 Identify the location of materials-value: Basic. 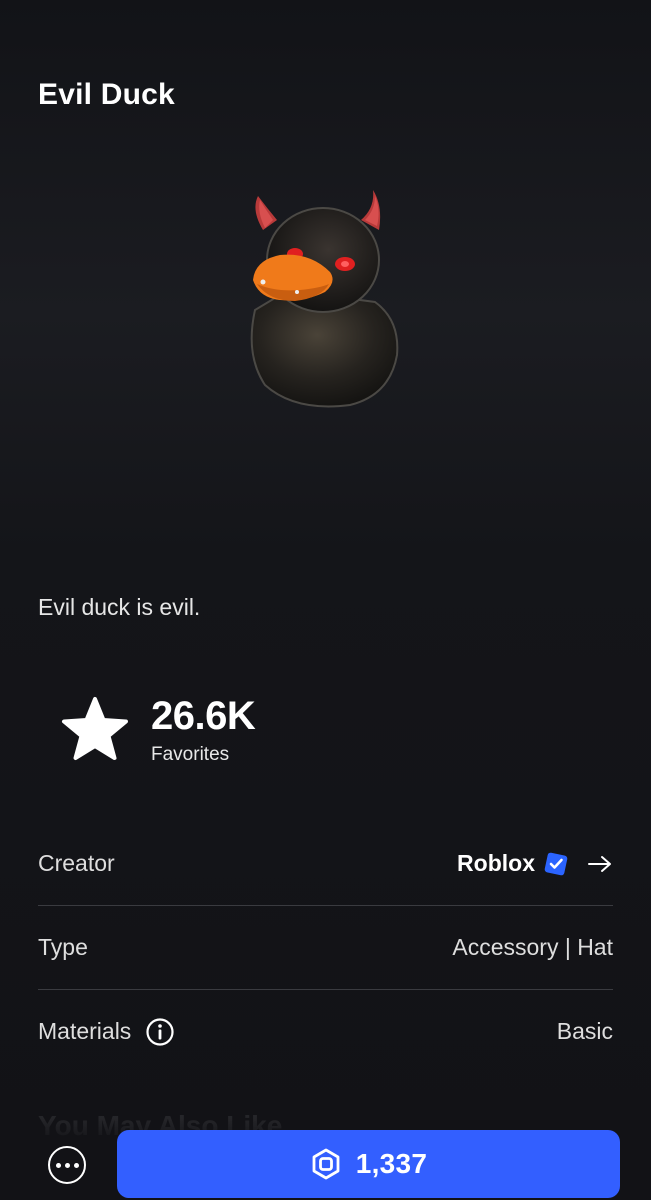
(584, 1031).